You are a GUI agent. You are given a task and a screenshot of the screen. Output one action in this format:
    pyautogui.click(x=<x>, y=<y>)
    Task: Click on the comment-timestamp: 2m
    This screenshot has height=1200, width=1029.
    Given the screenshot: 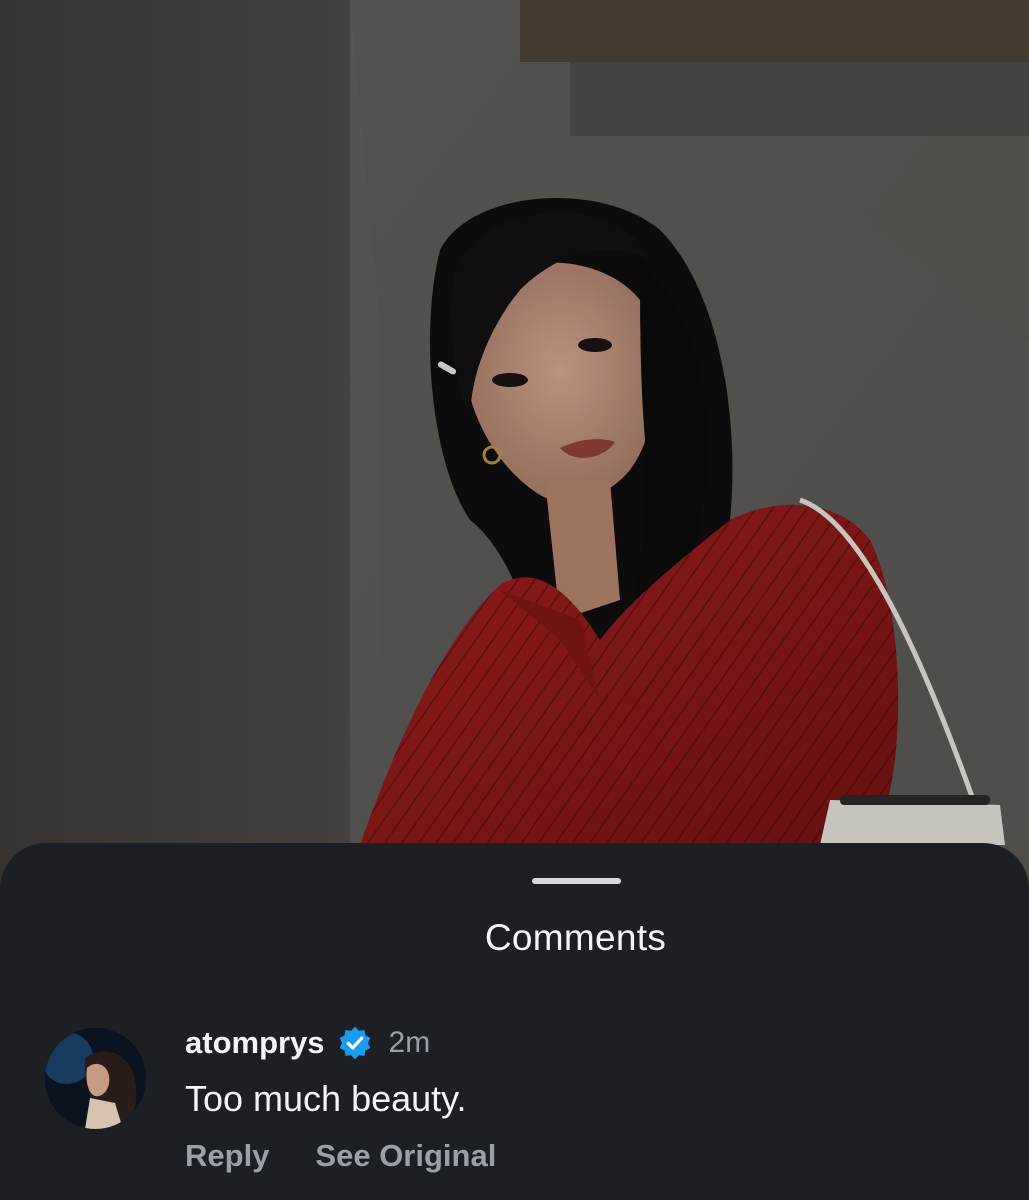 What is the action you would take?
    pyautogui.click(x=409, y=1042)
    